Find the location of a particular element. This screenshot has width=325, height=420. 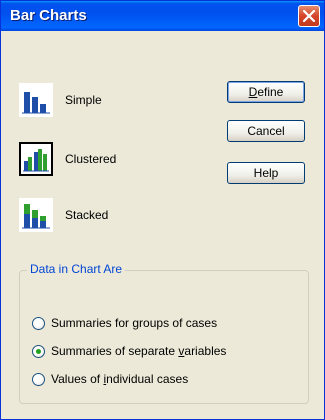

define-label-after: efine is located at coordinates (270, 92).